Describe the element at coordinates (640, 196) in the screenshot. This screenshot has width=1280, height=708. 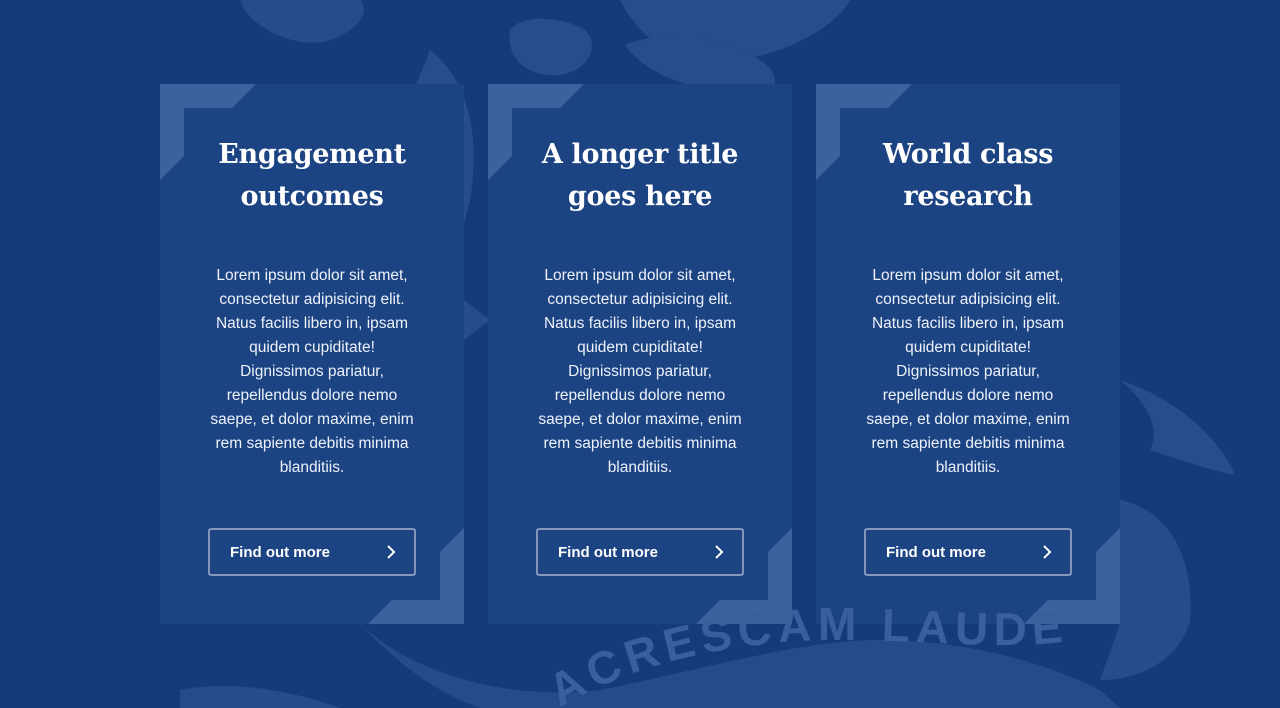
I see `card-title-line2: goes here` at that location.